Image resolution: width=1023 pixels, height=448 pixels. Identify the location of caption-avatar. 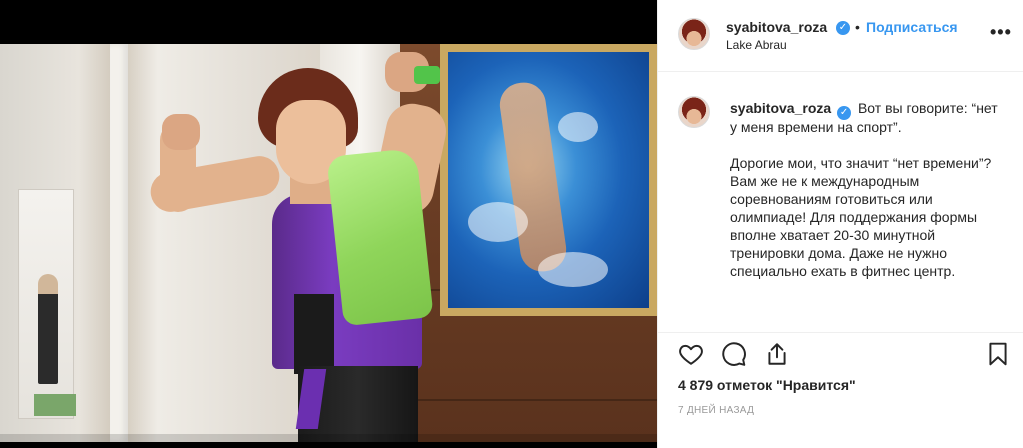
(694, 112).